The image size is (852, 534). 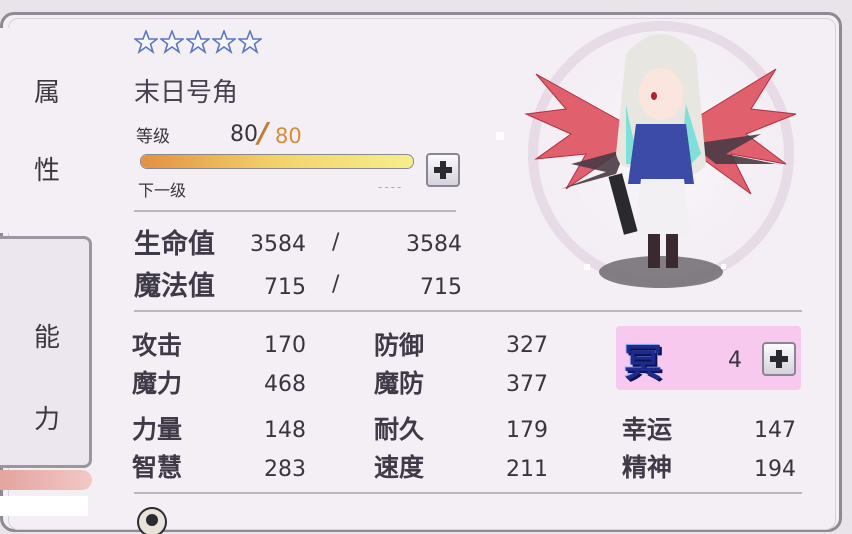 What do you see at coordinates (153, 137) in the screenshot?
I see `level-label: 等级` at bounding box center [153, 137].